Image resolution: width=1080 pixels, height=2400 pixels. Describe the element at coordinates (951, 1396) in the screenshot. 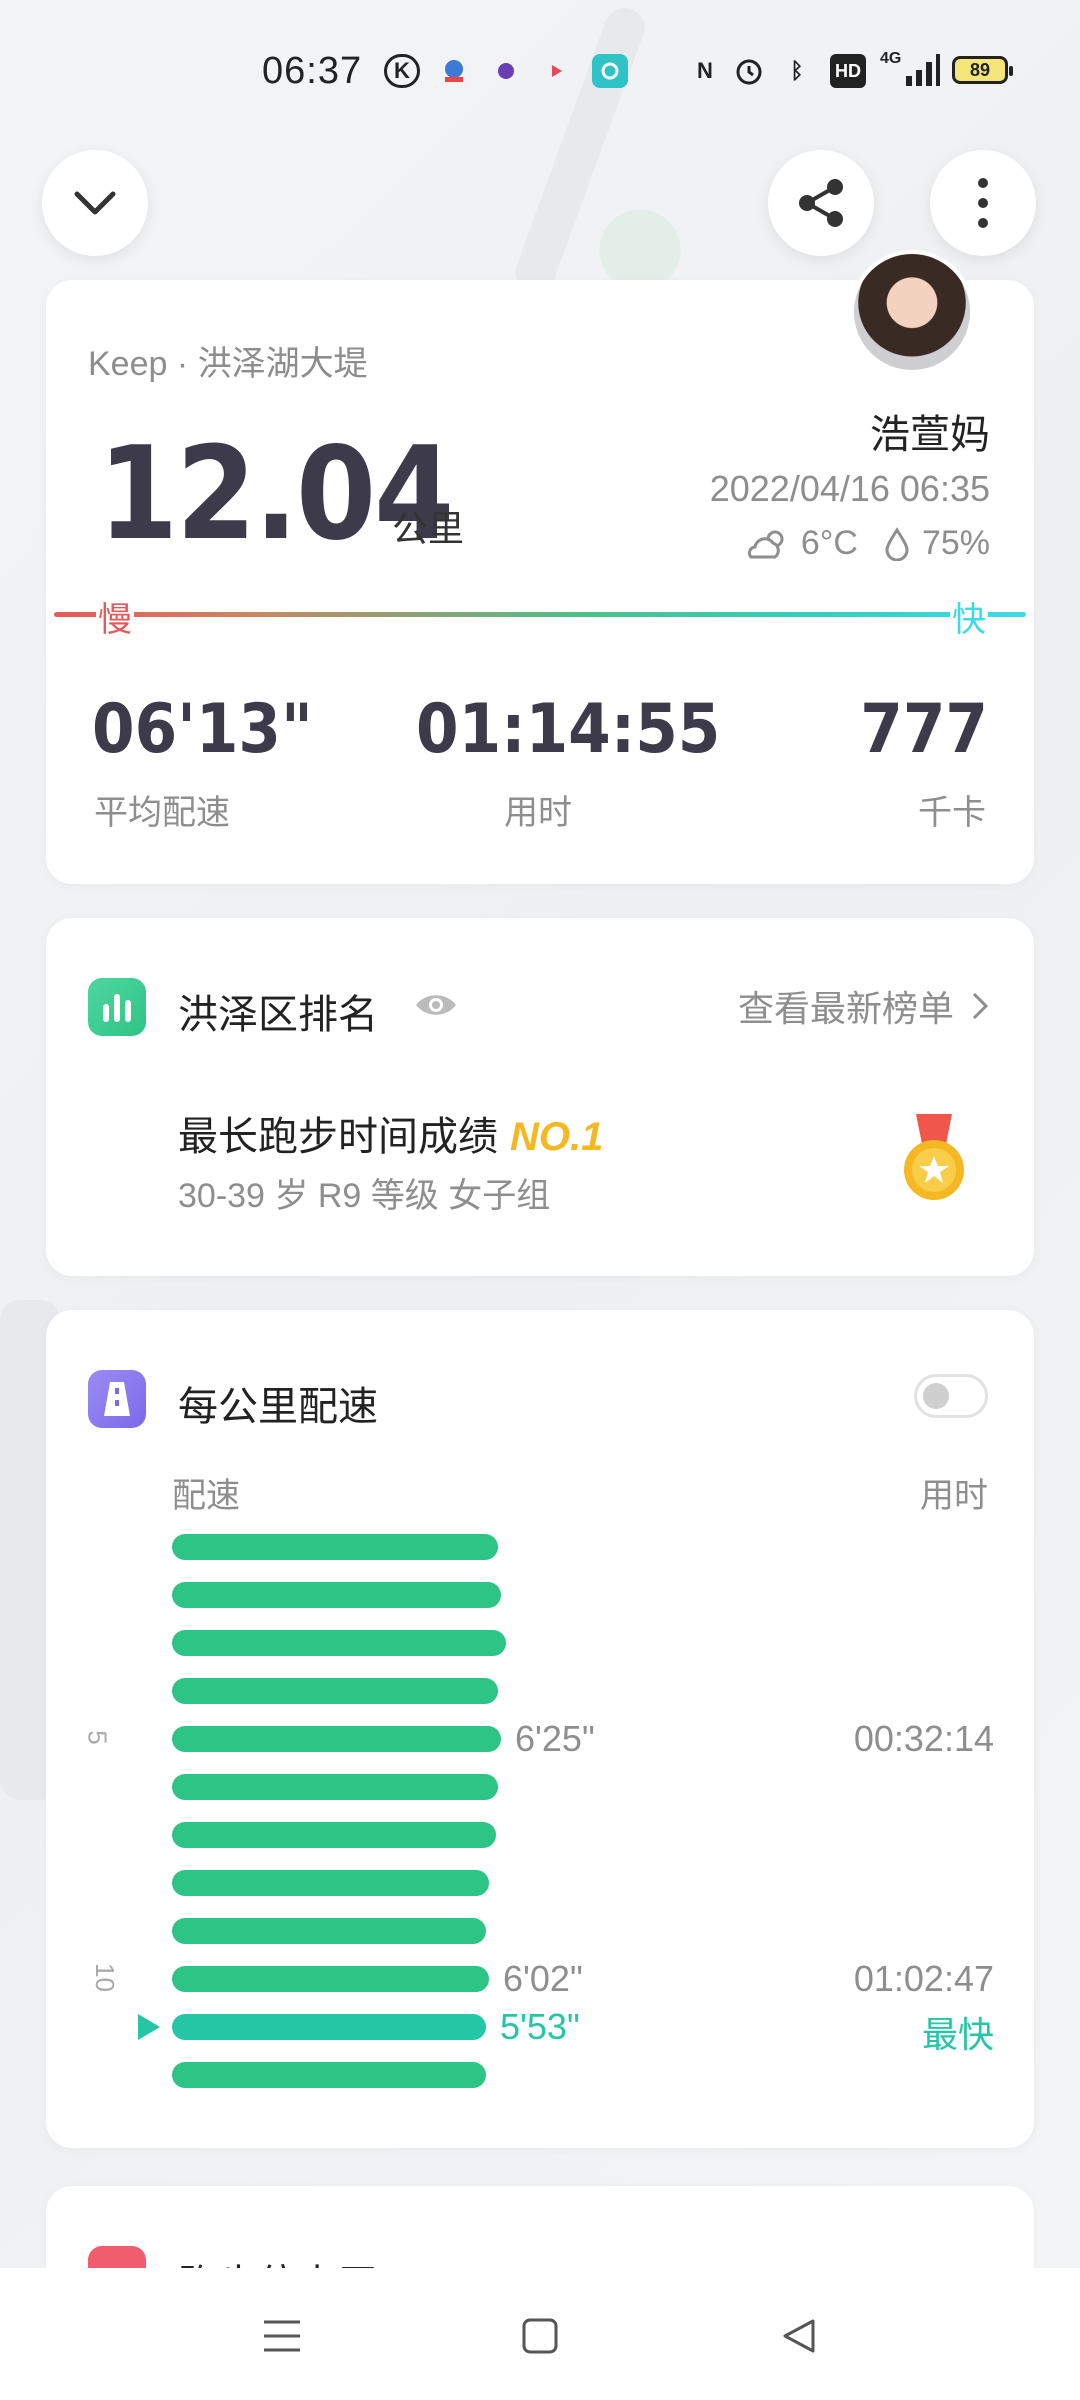

I see `pace-toggle` at that location.